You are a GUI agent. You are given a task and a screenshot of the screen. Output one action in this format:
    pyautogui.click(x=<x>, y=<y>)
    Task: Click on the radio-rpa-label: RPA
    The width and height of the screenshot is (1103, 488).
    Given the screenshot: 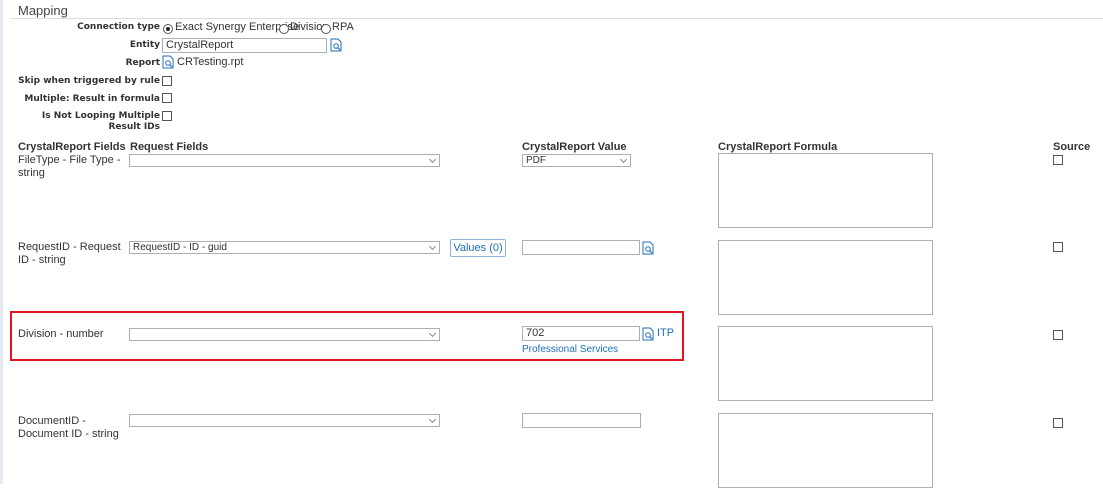 What is the action you would take?
    pyautogui.click(x=343, y=27)
    